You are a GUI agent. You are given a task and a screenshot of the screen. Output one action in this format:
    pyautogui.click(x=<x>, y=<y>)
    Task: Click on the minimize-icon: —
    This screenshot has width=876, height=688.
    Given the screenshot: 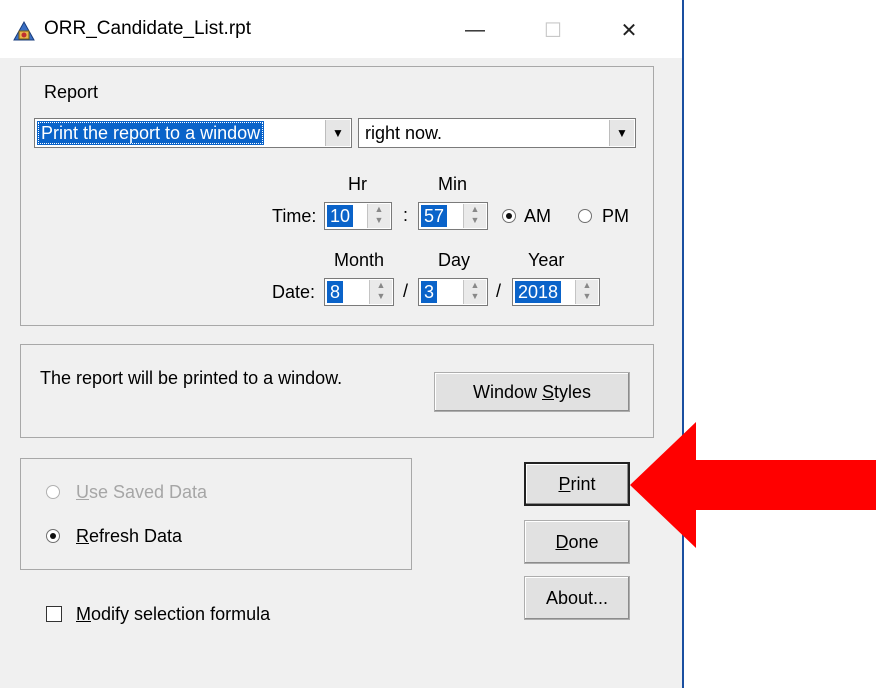 What is the action you would take?
    pyautogui.click(x=475, y=29)
    